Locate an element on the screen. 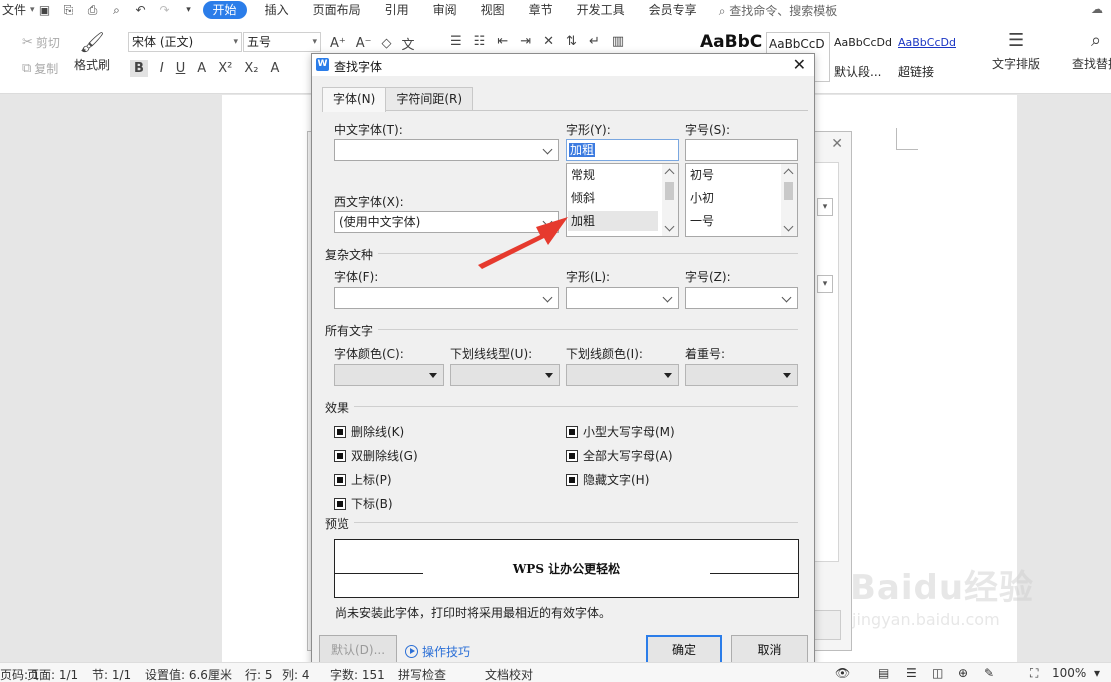 This screenshot has height=682, width=1111. subscript-icon: X₂ is located at coordinates (251, 68).